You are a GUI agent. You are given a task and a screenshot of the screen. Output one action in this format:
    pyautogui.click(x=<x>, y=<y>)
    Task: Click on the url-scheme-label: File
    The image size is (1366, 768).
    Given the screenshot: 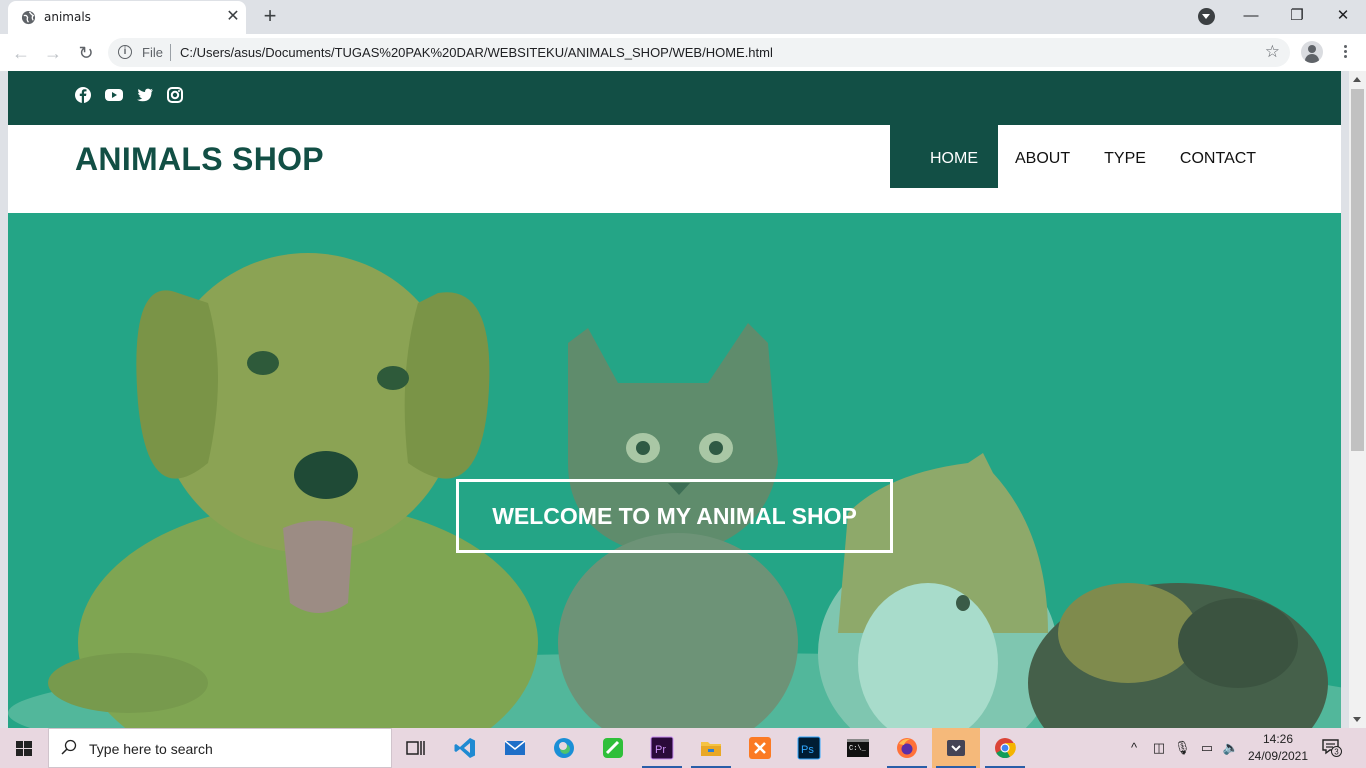 What is the action you would take?
    pyautogui.click(x=152, y=52)
    